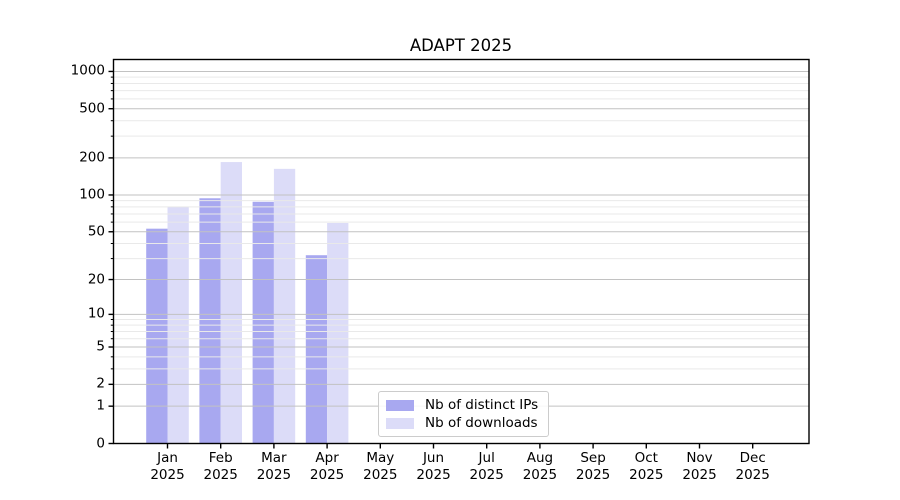  I want to click on y-tick-label: 0, so click(100, 442).